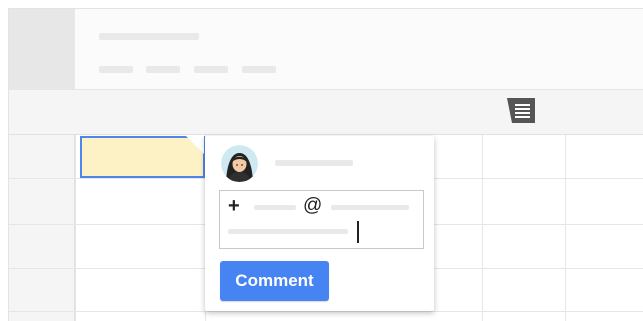 This screenshot has width=643, height=321. What do you see at coordinates (42, 49) in the screenshot?
I see `app-logo-placeholder` at bounding box center [42, 49].